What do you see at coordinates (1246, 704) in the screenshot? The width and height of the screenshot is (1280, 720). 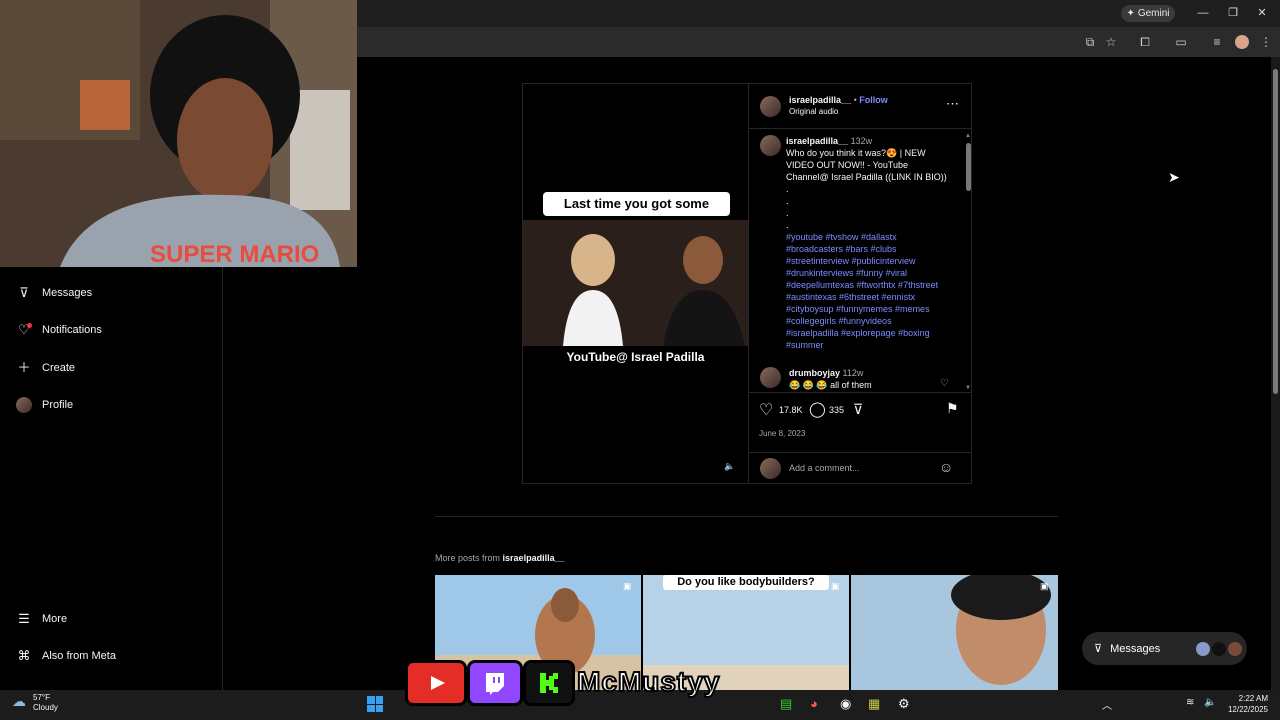 I see `clock: 2:22 AM 12/22/2025` at bounding box center [1246, 704].